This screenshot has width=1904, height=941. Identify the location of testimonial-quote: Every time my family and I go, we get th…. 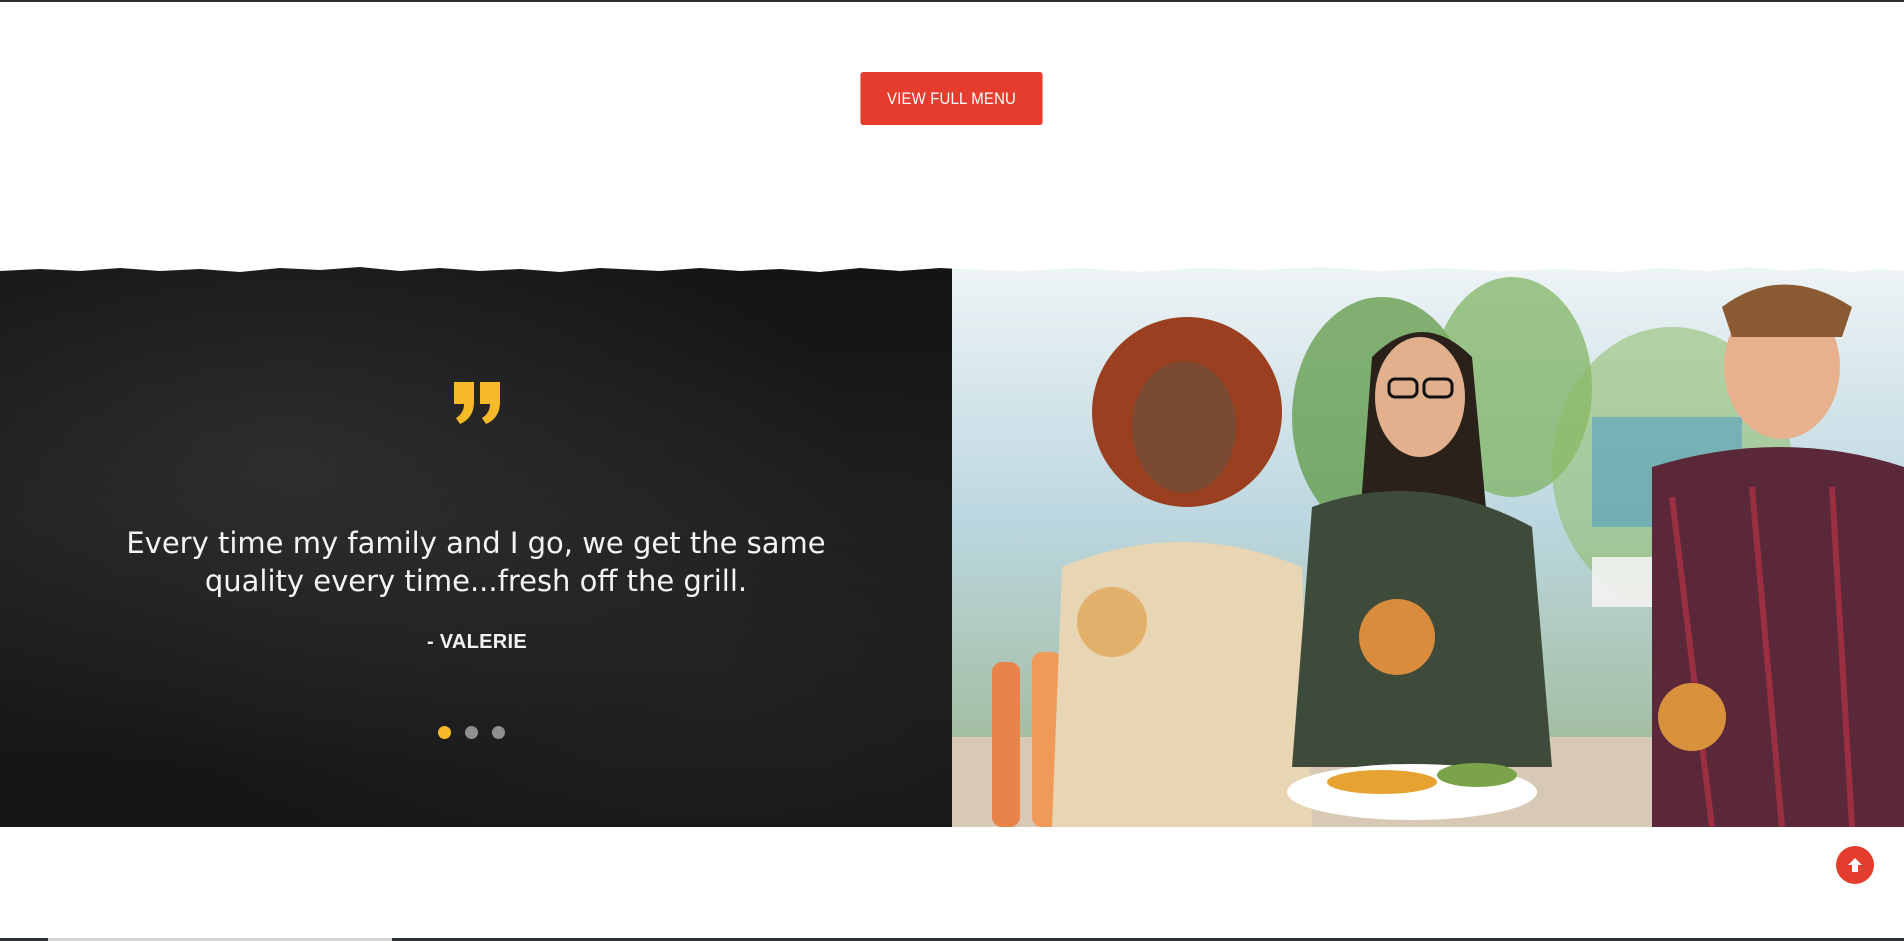
(476, 562).